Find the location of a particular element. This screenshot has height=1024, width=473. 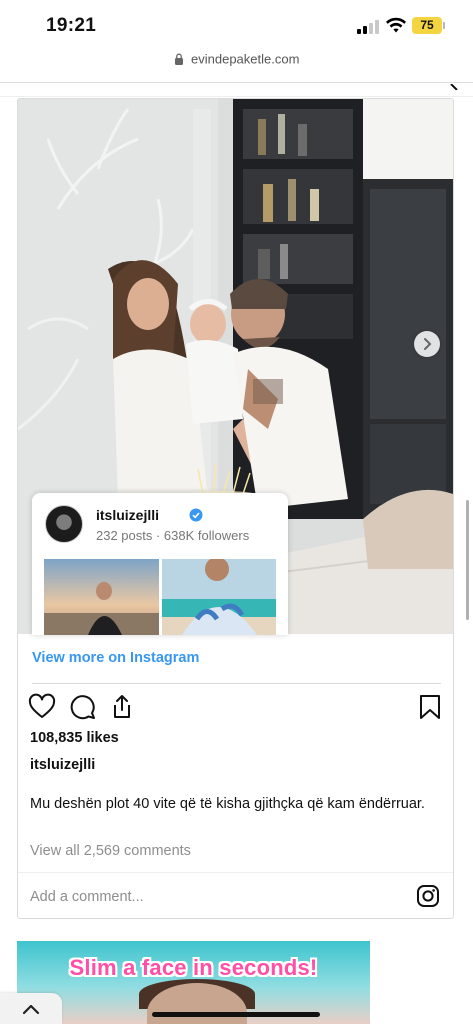

caption-username: itsluizejlli is located at coordinates (62, 765).